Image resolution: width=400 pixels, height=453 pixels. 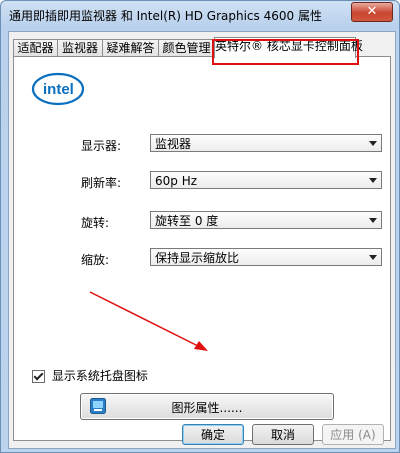 I want to click on tab-adapter: 适配器, so click(x=35, y=48).